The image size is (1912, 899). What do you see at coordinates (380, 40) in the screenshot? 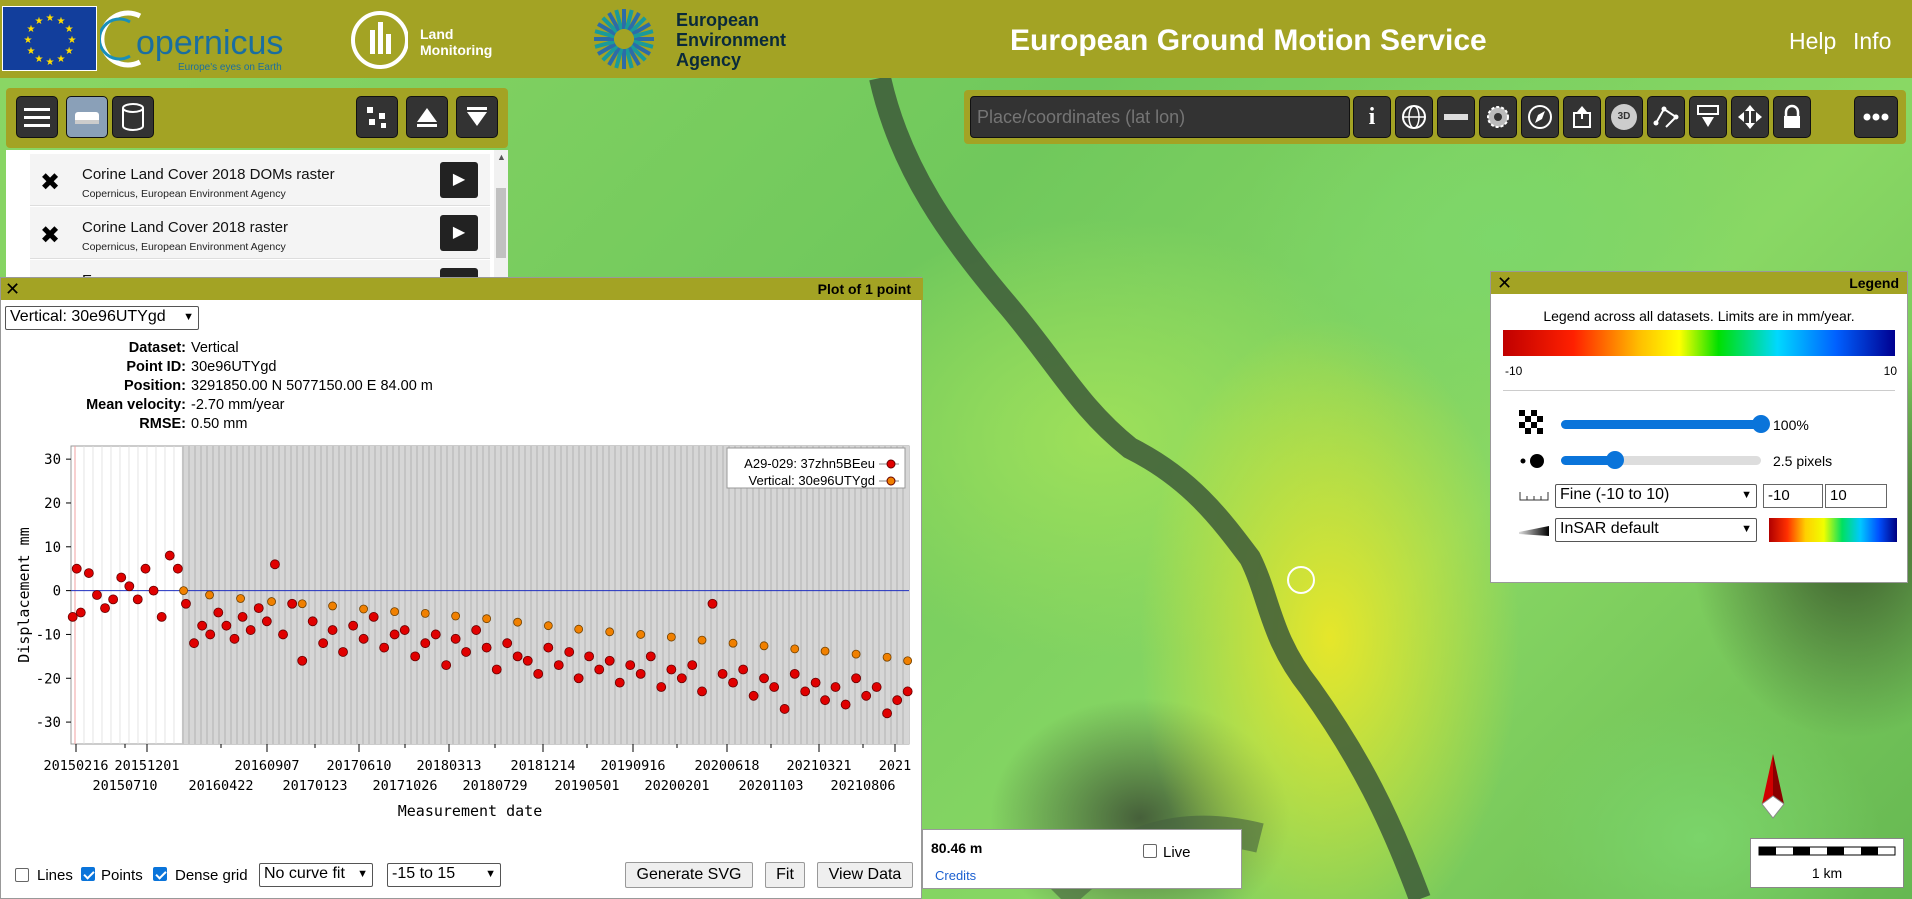
I see `land-monitoring-icon` at bounding box center [380, 40].